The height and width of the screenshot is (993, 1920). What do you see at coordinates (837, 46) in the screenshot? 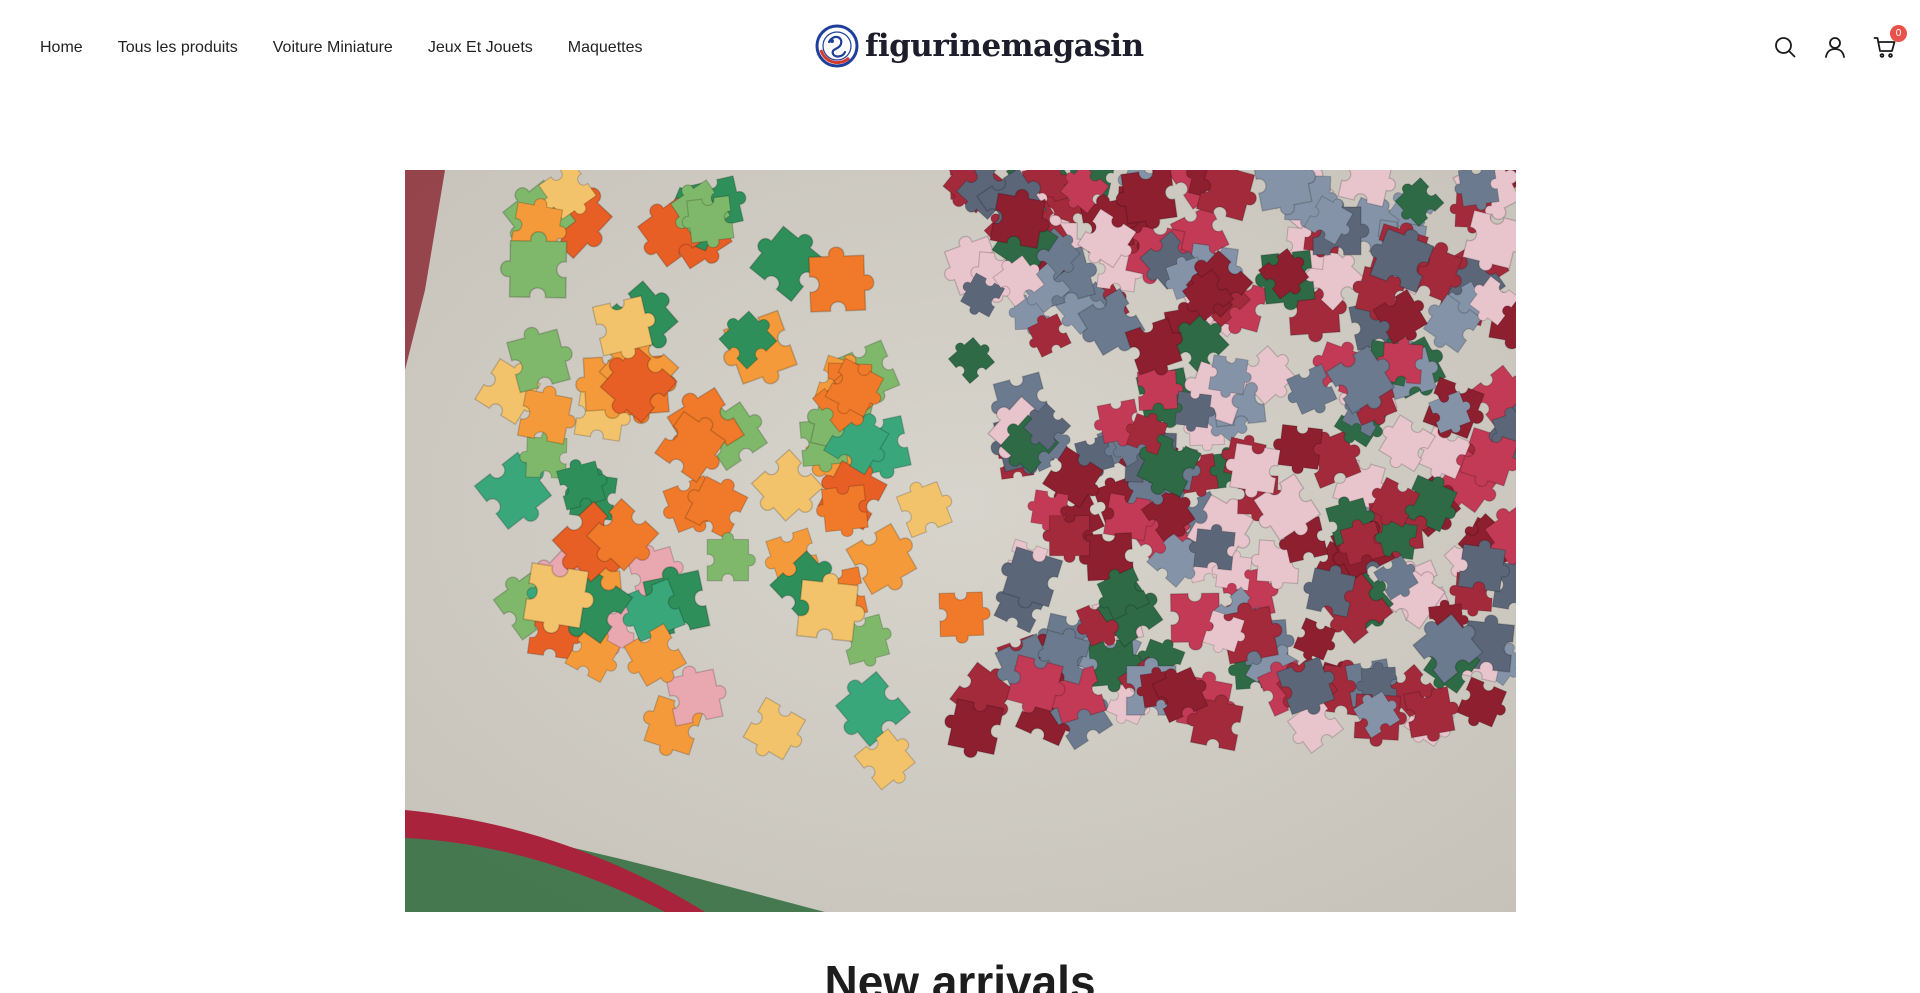
I see `brand-mark-icon` at bounding box center [837, 46].